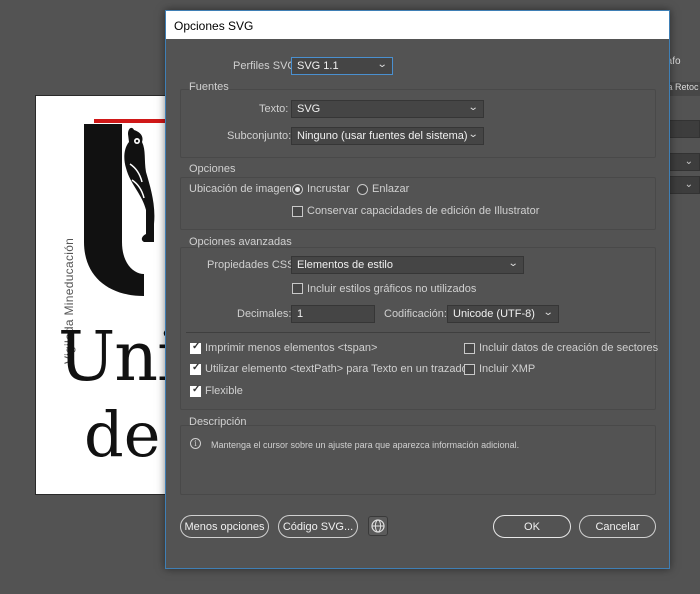 The height and width of the screenshot is (594, 700). Describe the element at coordinates (328, 189) in the screenshot. I see `embed-label: Incrustar` at that location.